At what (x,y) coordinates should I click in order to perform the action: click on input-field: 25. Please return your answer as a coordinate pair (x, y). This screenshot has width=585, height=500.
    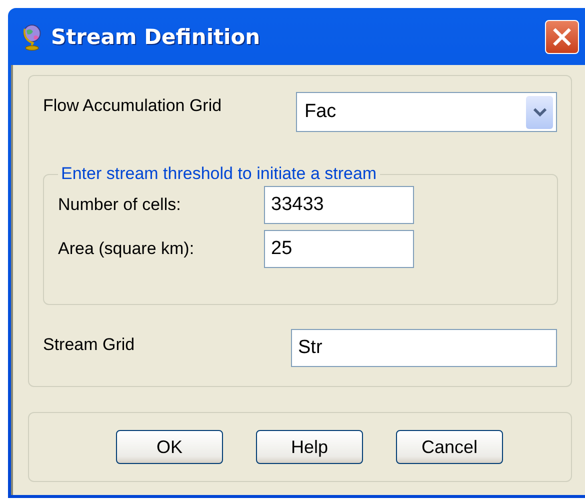
    Looking at the image, I should click on (339, 249).